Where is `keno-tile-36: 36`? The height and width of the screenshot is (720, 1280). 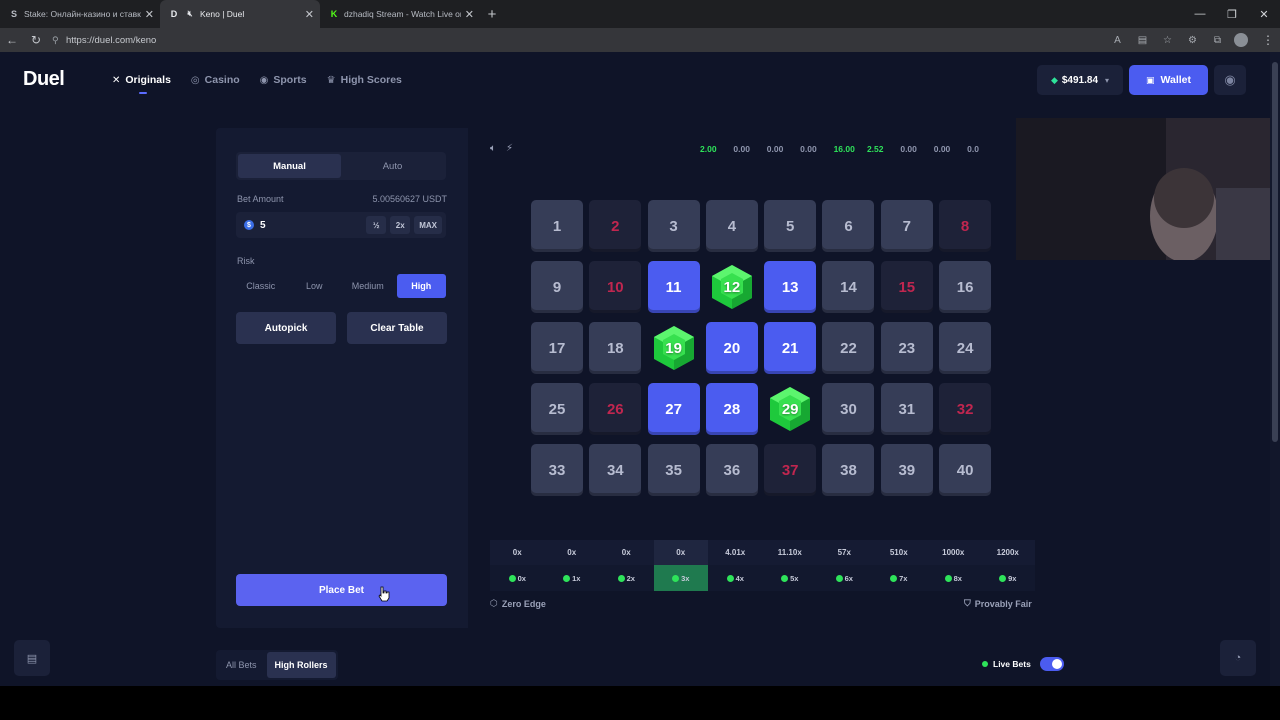 keno-tile-36: 36 is located at coordinates (731, 470).